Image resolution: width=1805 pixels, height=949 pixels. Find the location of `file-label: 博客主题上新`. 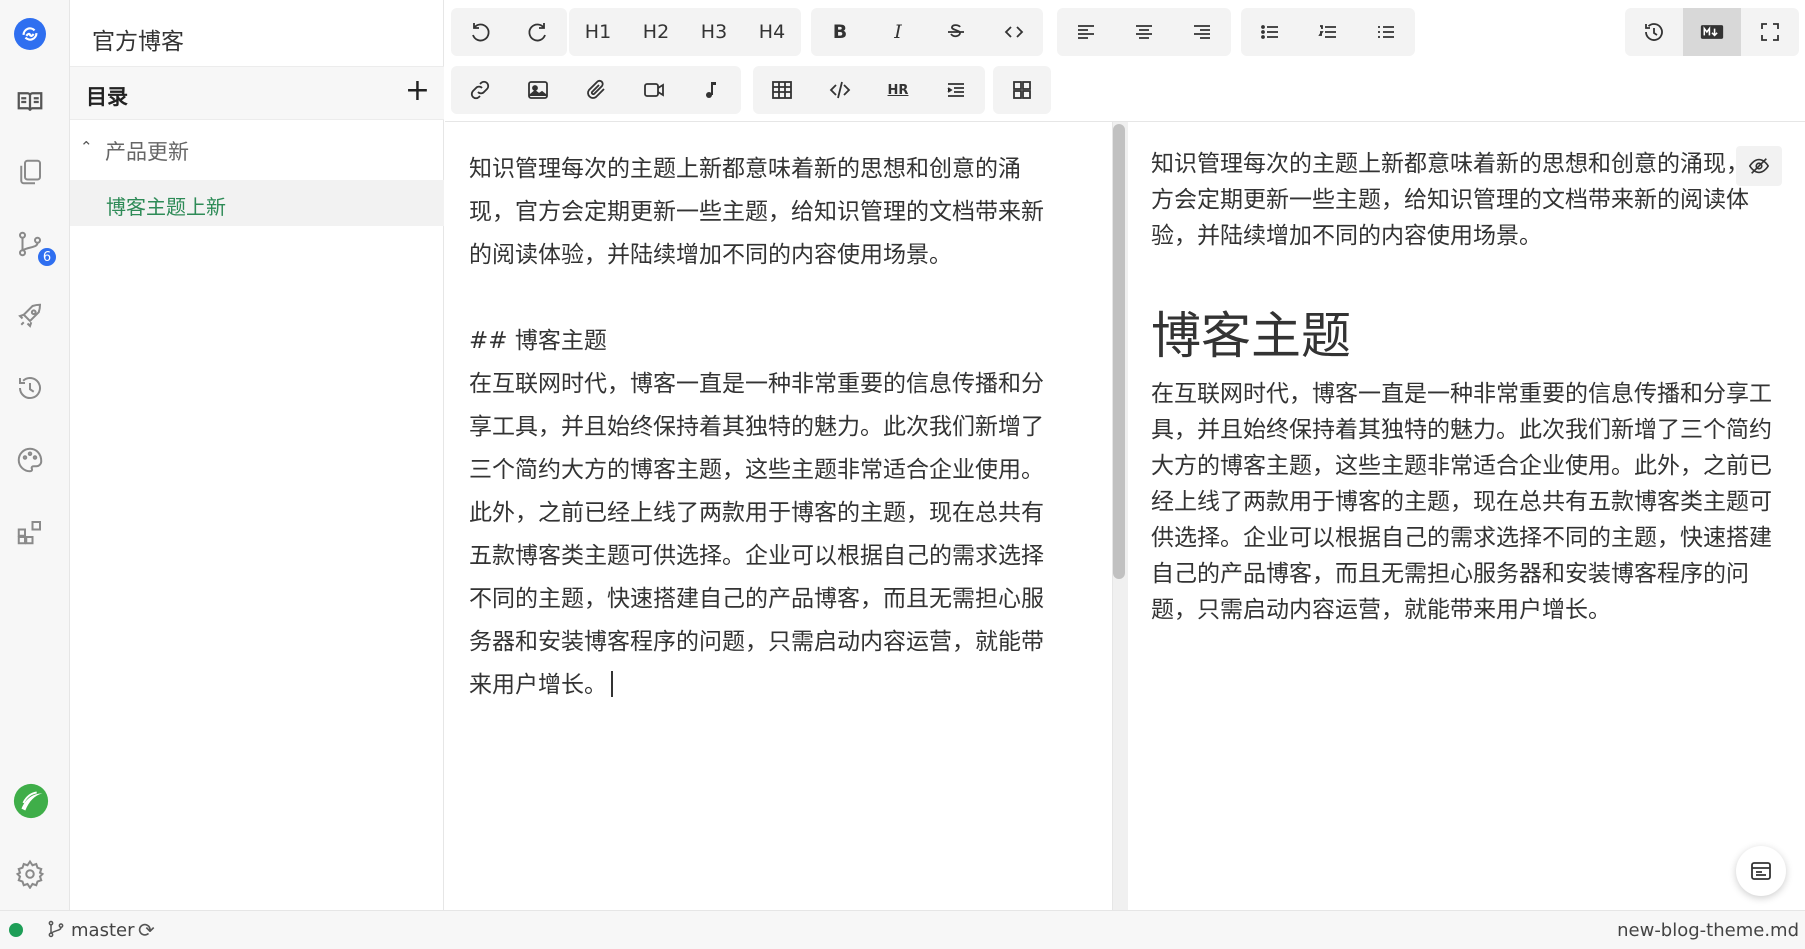

file-label: 博客主题上新 is located at coordinates (166, 207).